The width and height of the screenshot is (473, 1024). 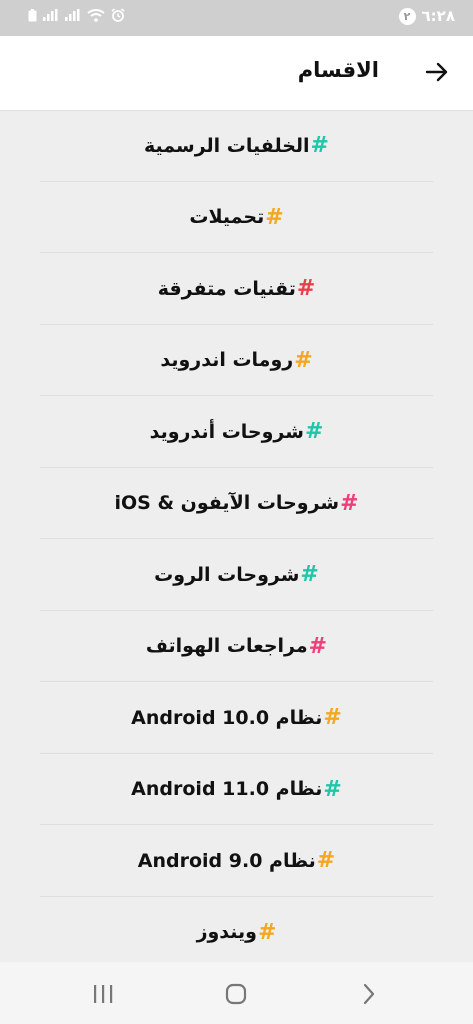 What do you see at coordinates (226, 860) in the screenshot?
I see `category-label: نظام Android 9.0` at bounding box center [226, 860].